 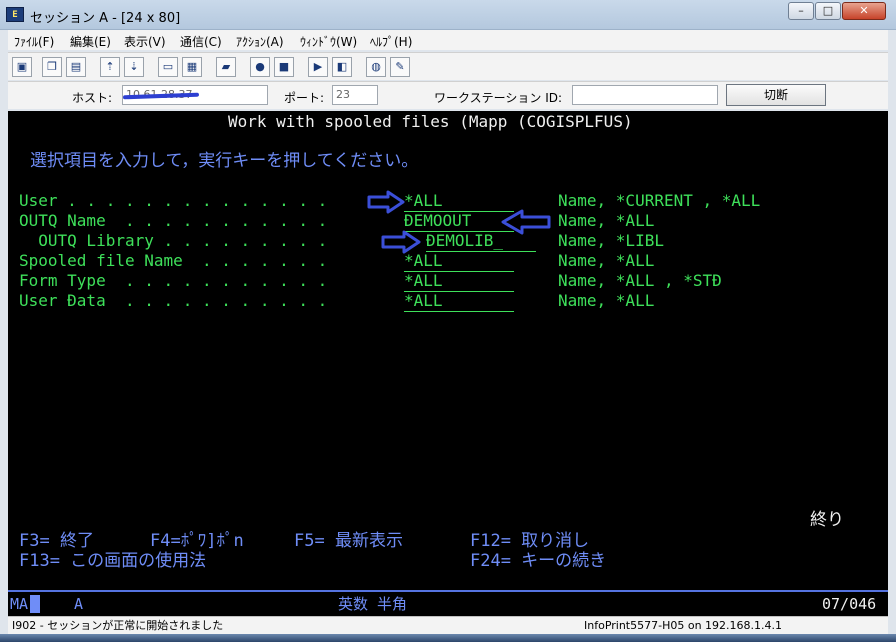 I want to click on keypad-icon: ▦, so click(x=192, y=67).